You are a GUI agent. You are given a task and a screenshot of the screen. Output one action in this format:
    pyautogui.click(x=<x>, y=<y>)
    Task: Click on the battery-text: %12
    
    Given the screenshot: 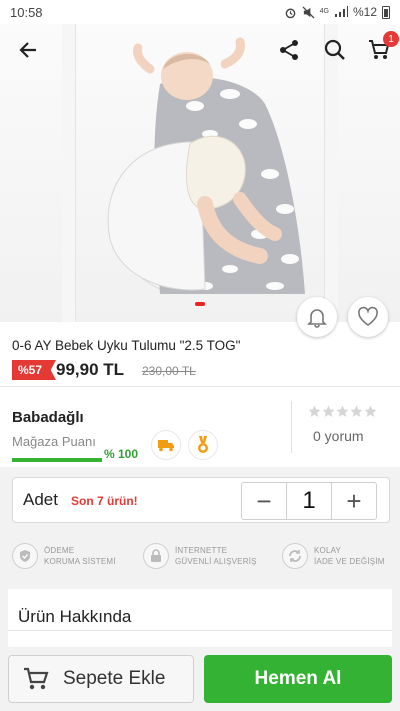 What is the action you would take?
    pyautogui.click(x=364, y=12)
    